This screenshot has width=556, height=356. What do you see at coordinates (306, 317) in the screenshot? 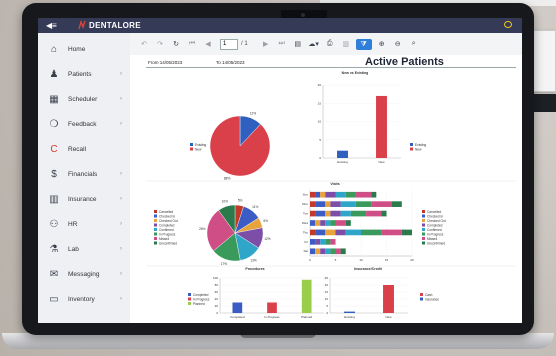
I see `procedures-x-tick-2: Planned` at bounding box center [306, 317].